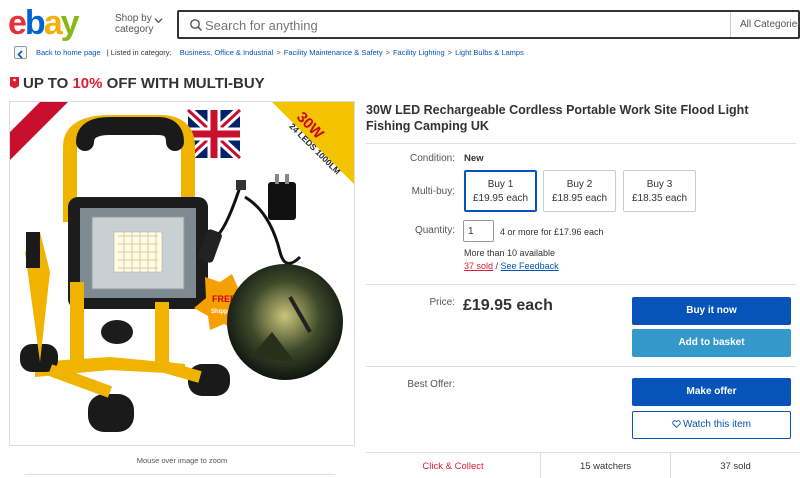 This screenshot has width=800, height=478. What do you see at coordinates (442, 302) in the screenshot?
I see `price-label: Price:` at bounding box center [442, 302].